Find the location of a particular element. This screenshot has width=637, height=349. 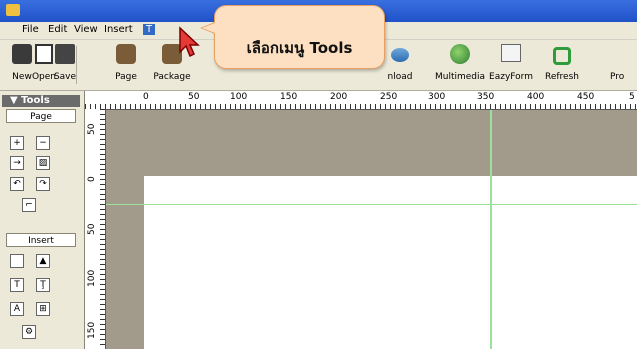

vertical-guide is located at coordinates (491, 220).